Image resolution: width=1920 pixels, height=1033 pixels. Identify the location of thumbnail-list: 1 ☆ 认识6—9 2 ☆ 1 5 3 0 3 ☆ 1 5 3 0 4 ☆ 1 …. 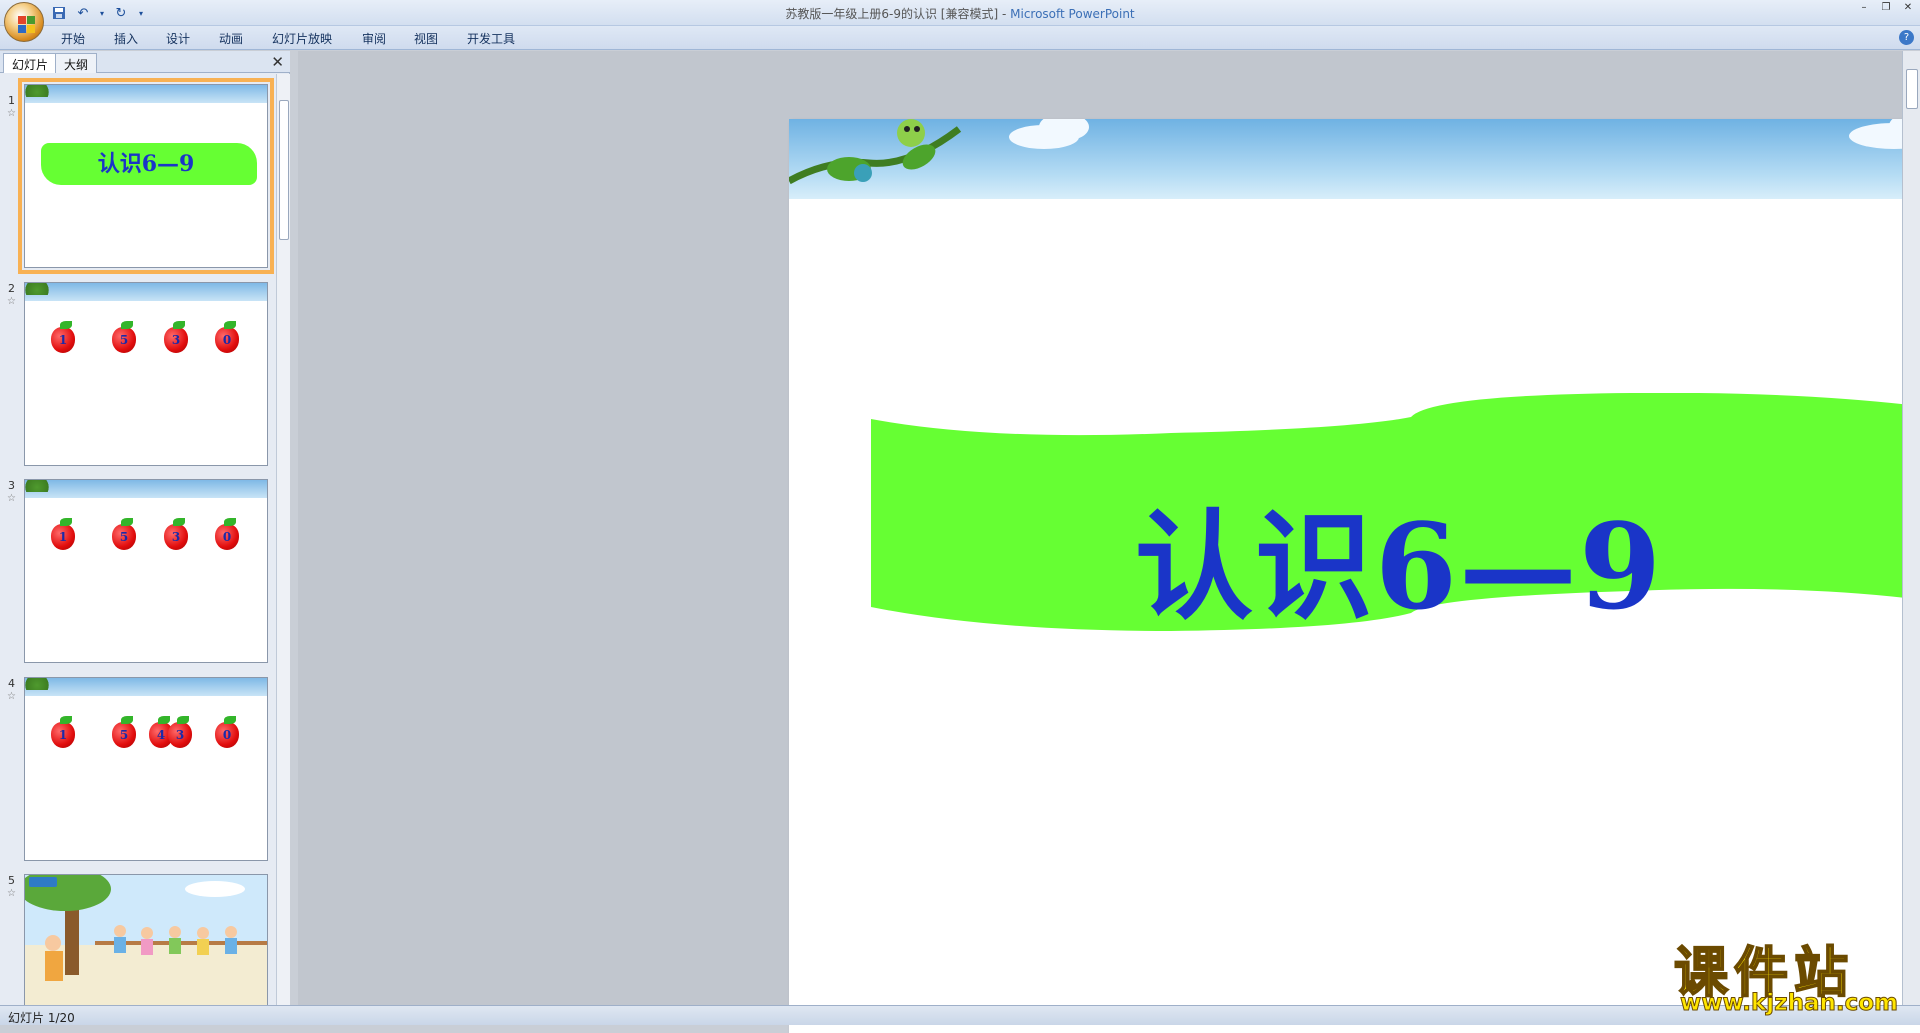
(138, 539).